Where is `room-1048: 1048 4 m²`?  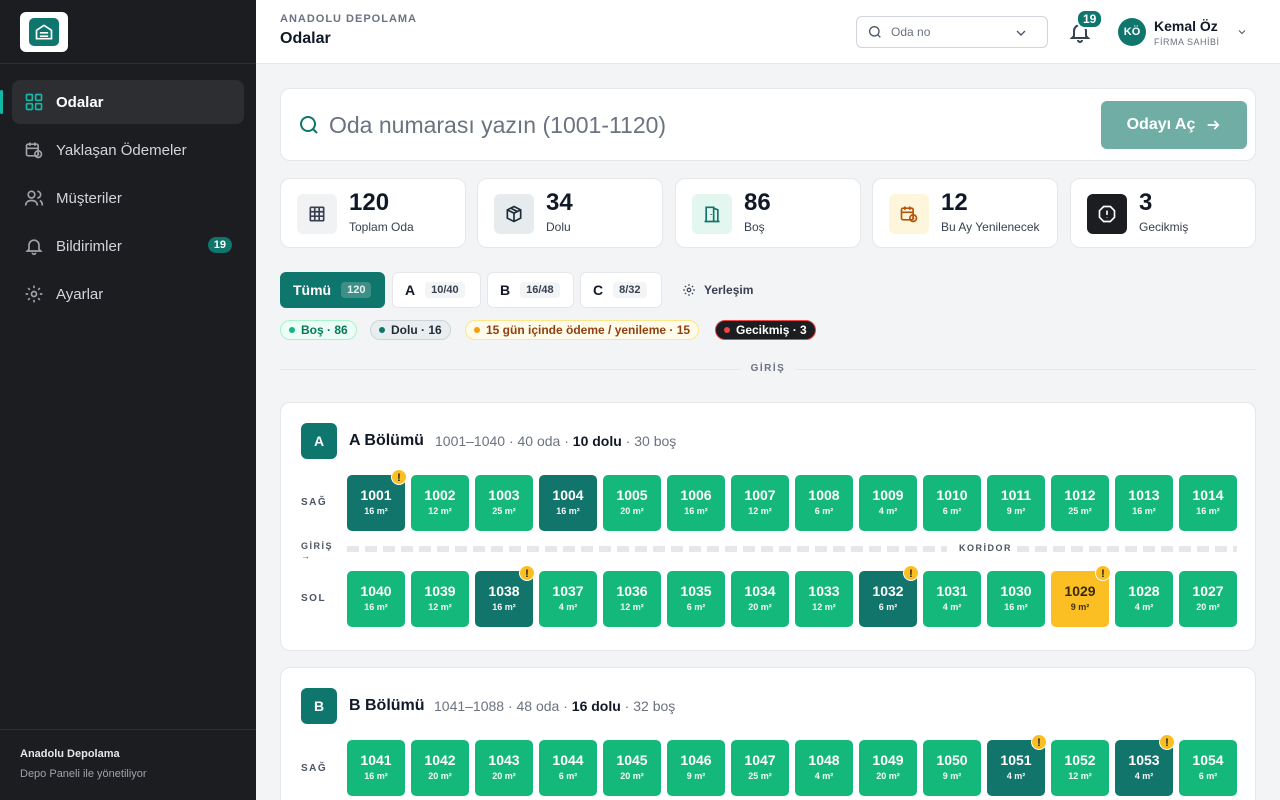 room-1048: 1048 4 m² is located at coordinates (824, 768).